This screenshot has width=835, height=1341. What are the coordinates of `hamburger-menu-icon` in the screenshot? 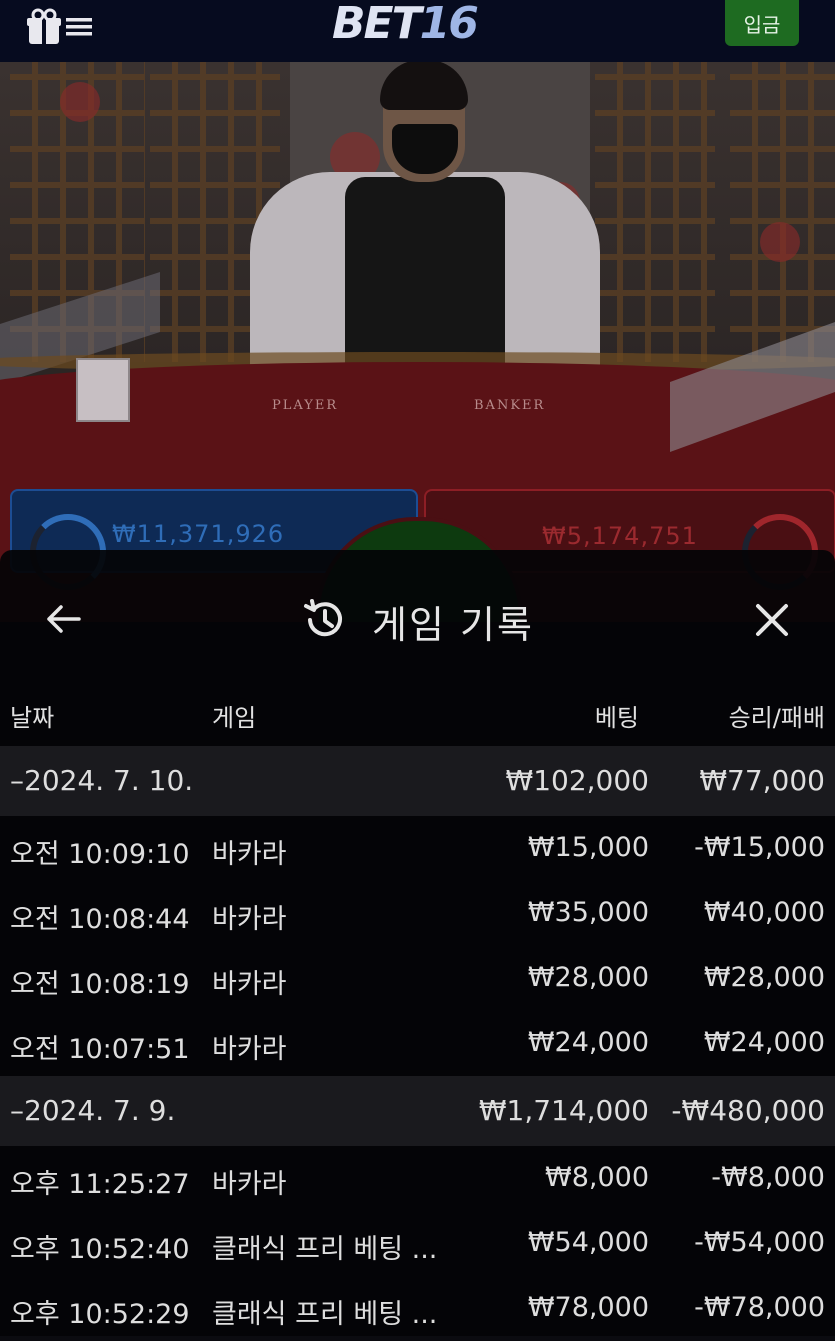 It's located at (79, 27).